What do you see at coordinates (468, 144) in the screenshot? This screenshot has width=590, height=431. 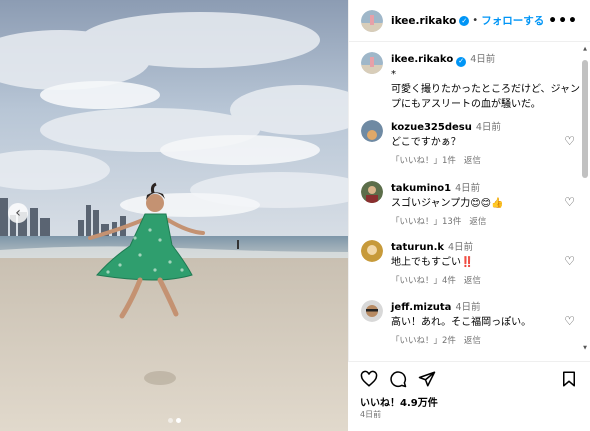 I see `comment-item: kozue325desu 4日前 どこですかぁ？ 「いいね！」1件 返信 ♡` at bounding box center [468, 144].